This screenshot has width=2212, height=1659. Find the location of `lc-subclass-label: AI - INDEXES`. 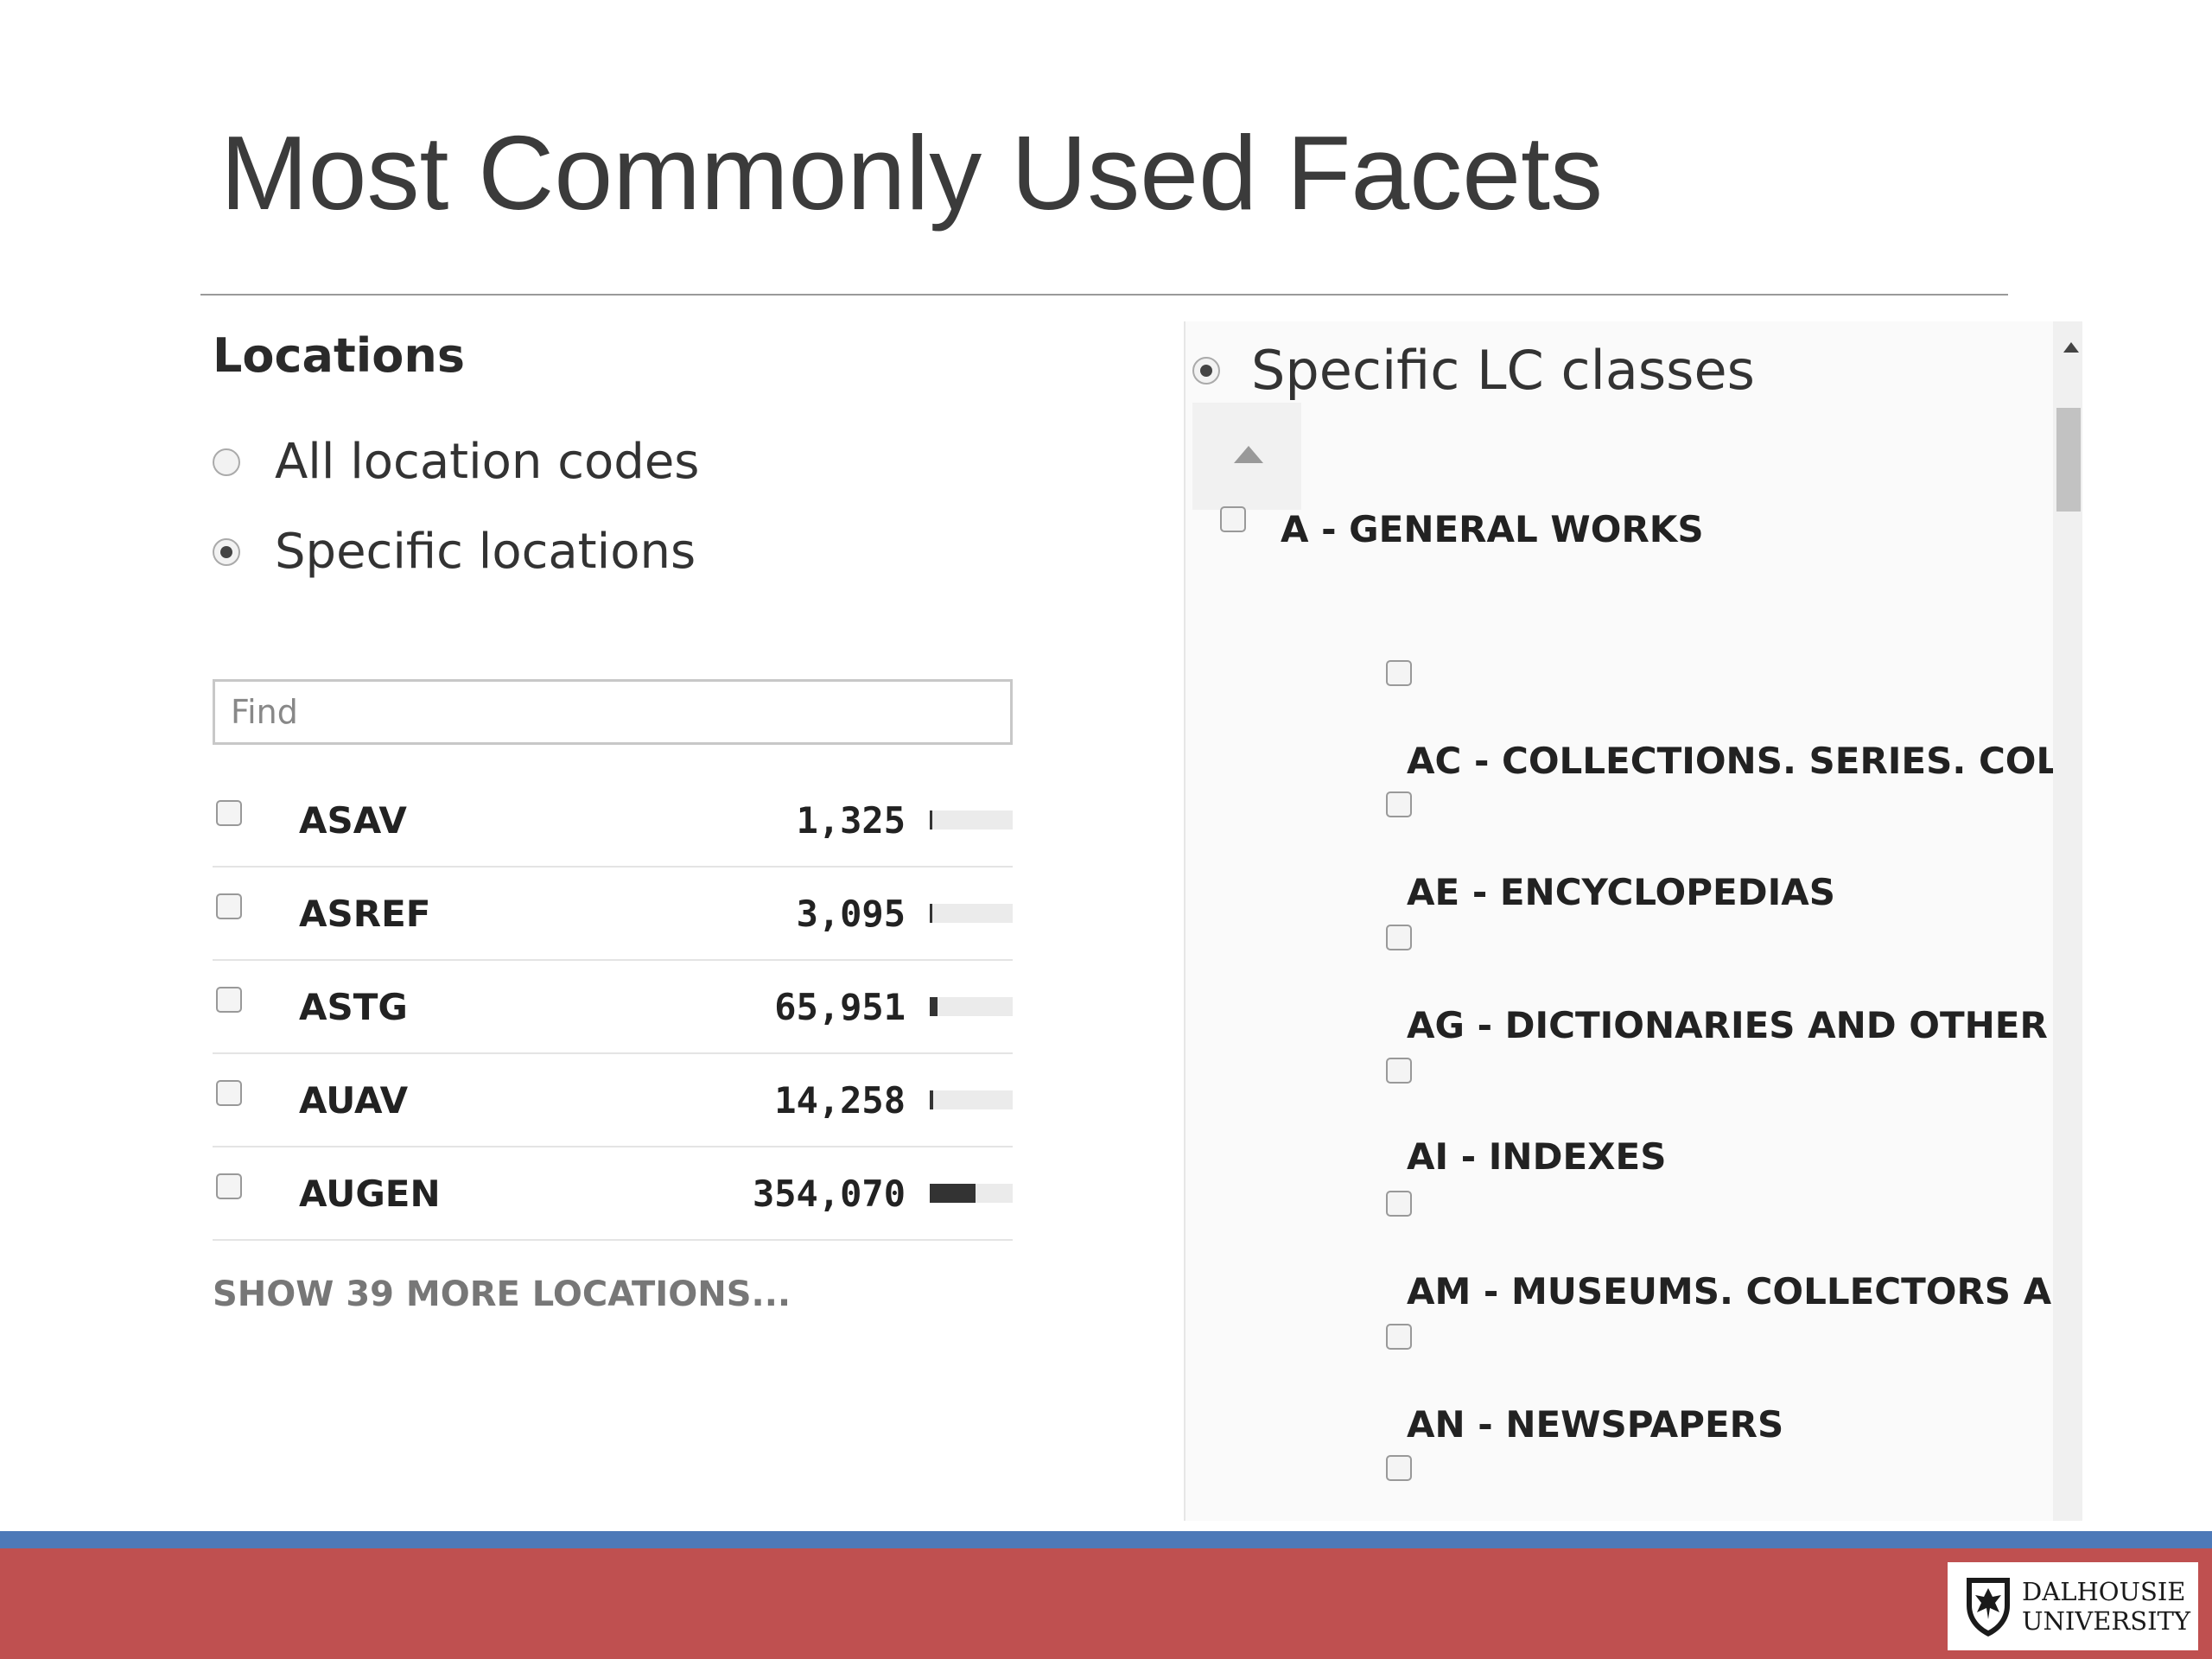

lc-subclass-label: AI - INDEXES is located at coordinates (1536, 1156).